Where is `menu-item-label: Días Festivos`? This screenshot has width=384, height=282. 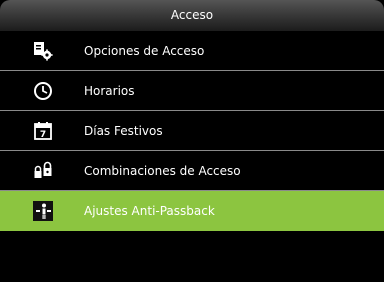
menu-item-label: Días Festivos is located at coordinates (123, 130).